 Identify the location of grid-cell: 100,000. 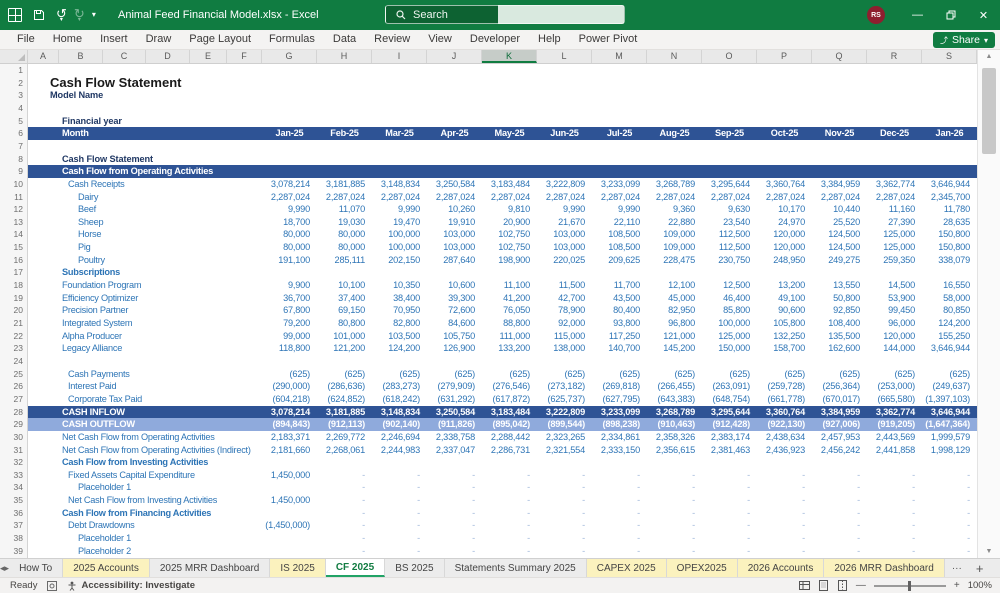
(399, 247).